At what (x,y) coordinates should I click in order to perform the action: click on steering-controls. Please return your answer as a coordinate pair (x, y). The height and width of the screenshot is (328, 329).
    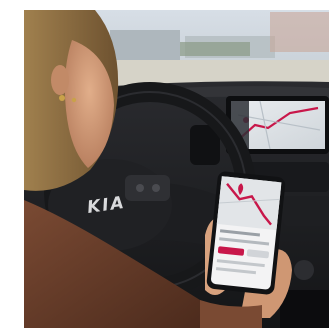
    Looking at the image, I should click on (147, 188).